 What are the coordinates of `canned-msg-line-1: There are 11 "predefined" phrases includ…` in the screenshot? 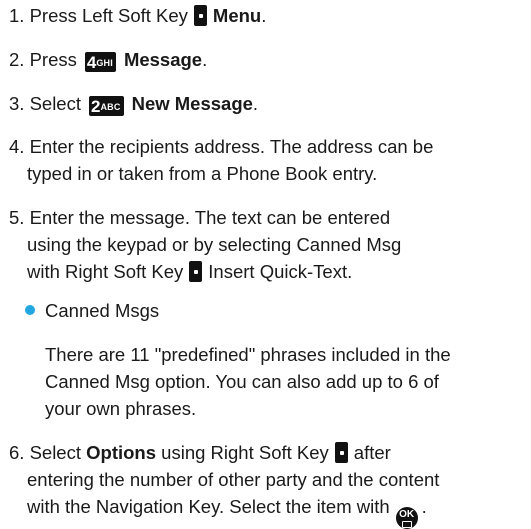 It's located at (248, 354).